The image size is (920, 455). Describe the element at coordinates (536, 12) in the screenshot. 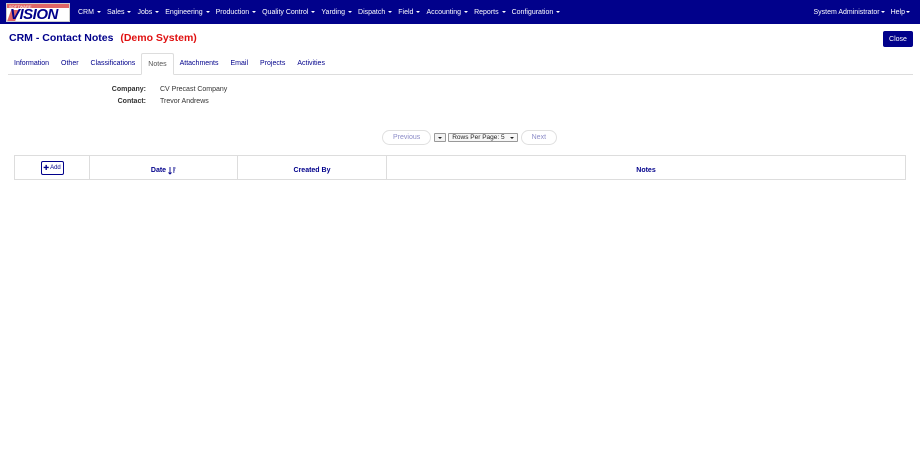

I see `menu-configuration: Configuration` at that location.